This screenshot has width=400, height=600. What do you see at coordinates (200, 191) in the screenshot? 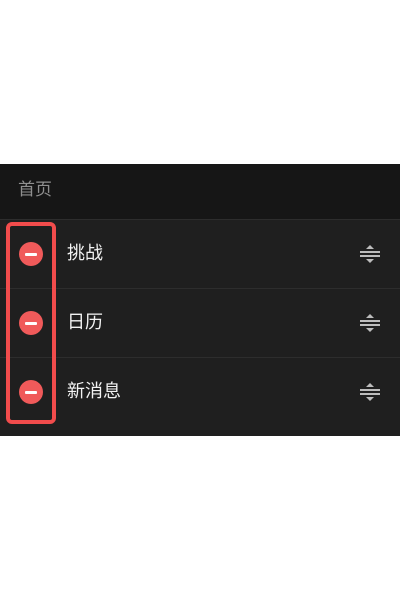
I see `section-header: 首页` at bounding box center [200, 191].